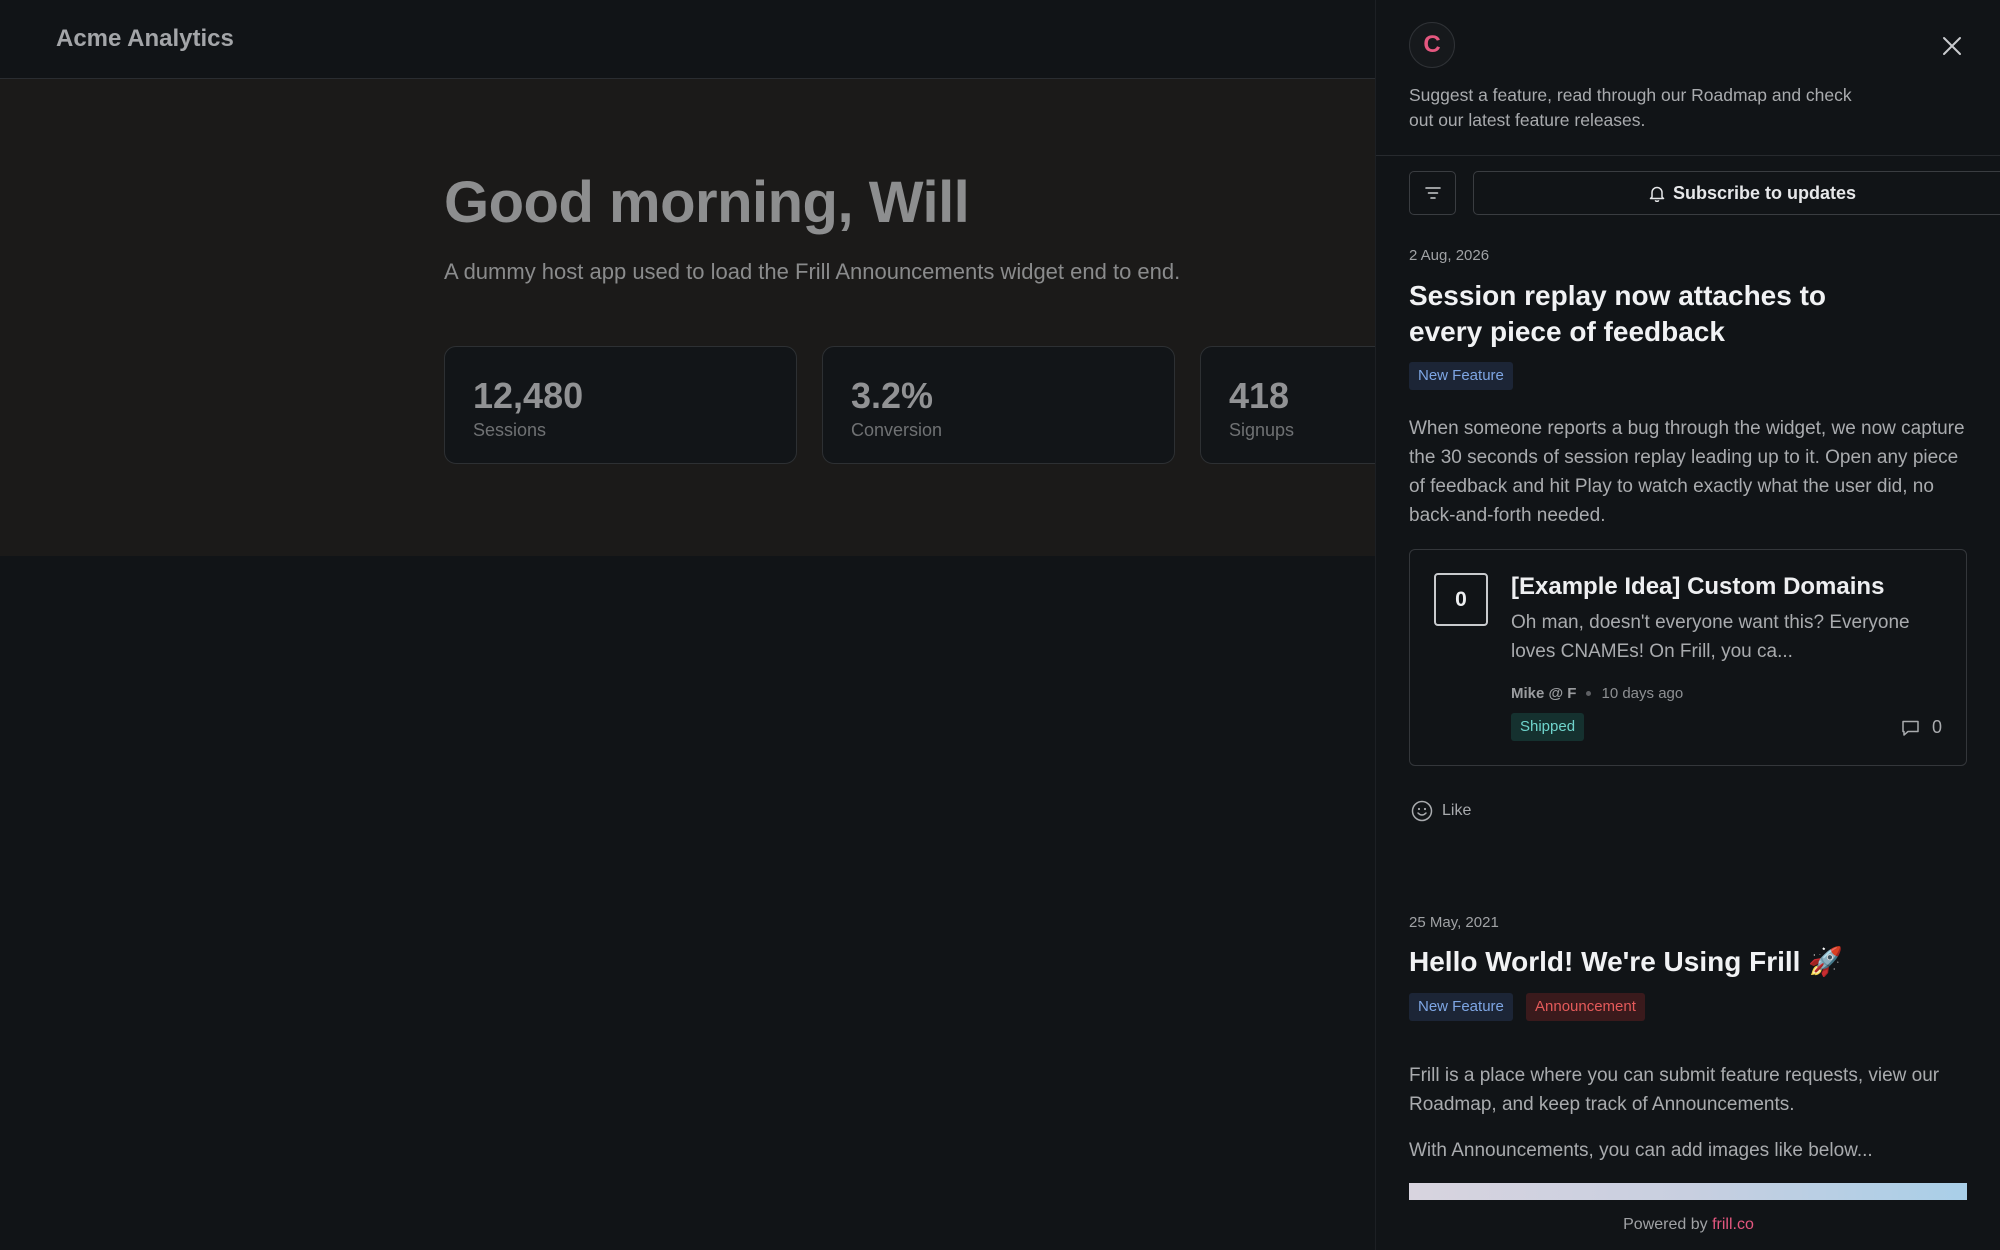 Image resolution: width=2000 pixels, height=1250 pixels. Describe the element at coordinates (1585, 1007) in the screenshot. I see `tag-announcement: Announcement` at that location.